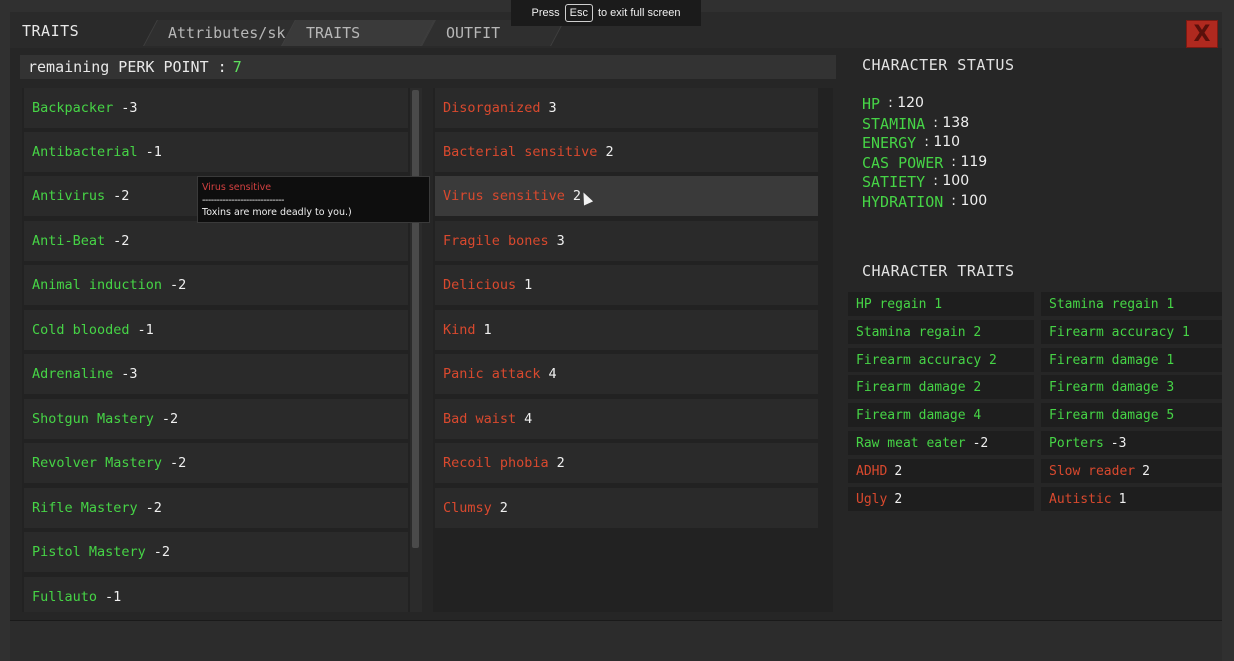 This screenshot has height=661, width=1234. Describe the element at coordinates (216, 375) in the screenshot. I see `trait-row-adrenaline: Adrenaline -3` at that location.